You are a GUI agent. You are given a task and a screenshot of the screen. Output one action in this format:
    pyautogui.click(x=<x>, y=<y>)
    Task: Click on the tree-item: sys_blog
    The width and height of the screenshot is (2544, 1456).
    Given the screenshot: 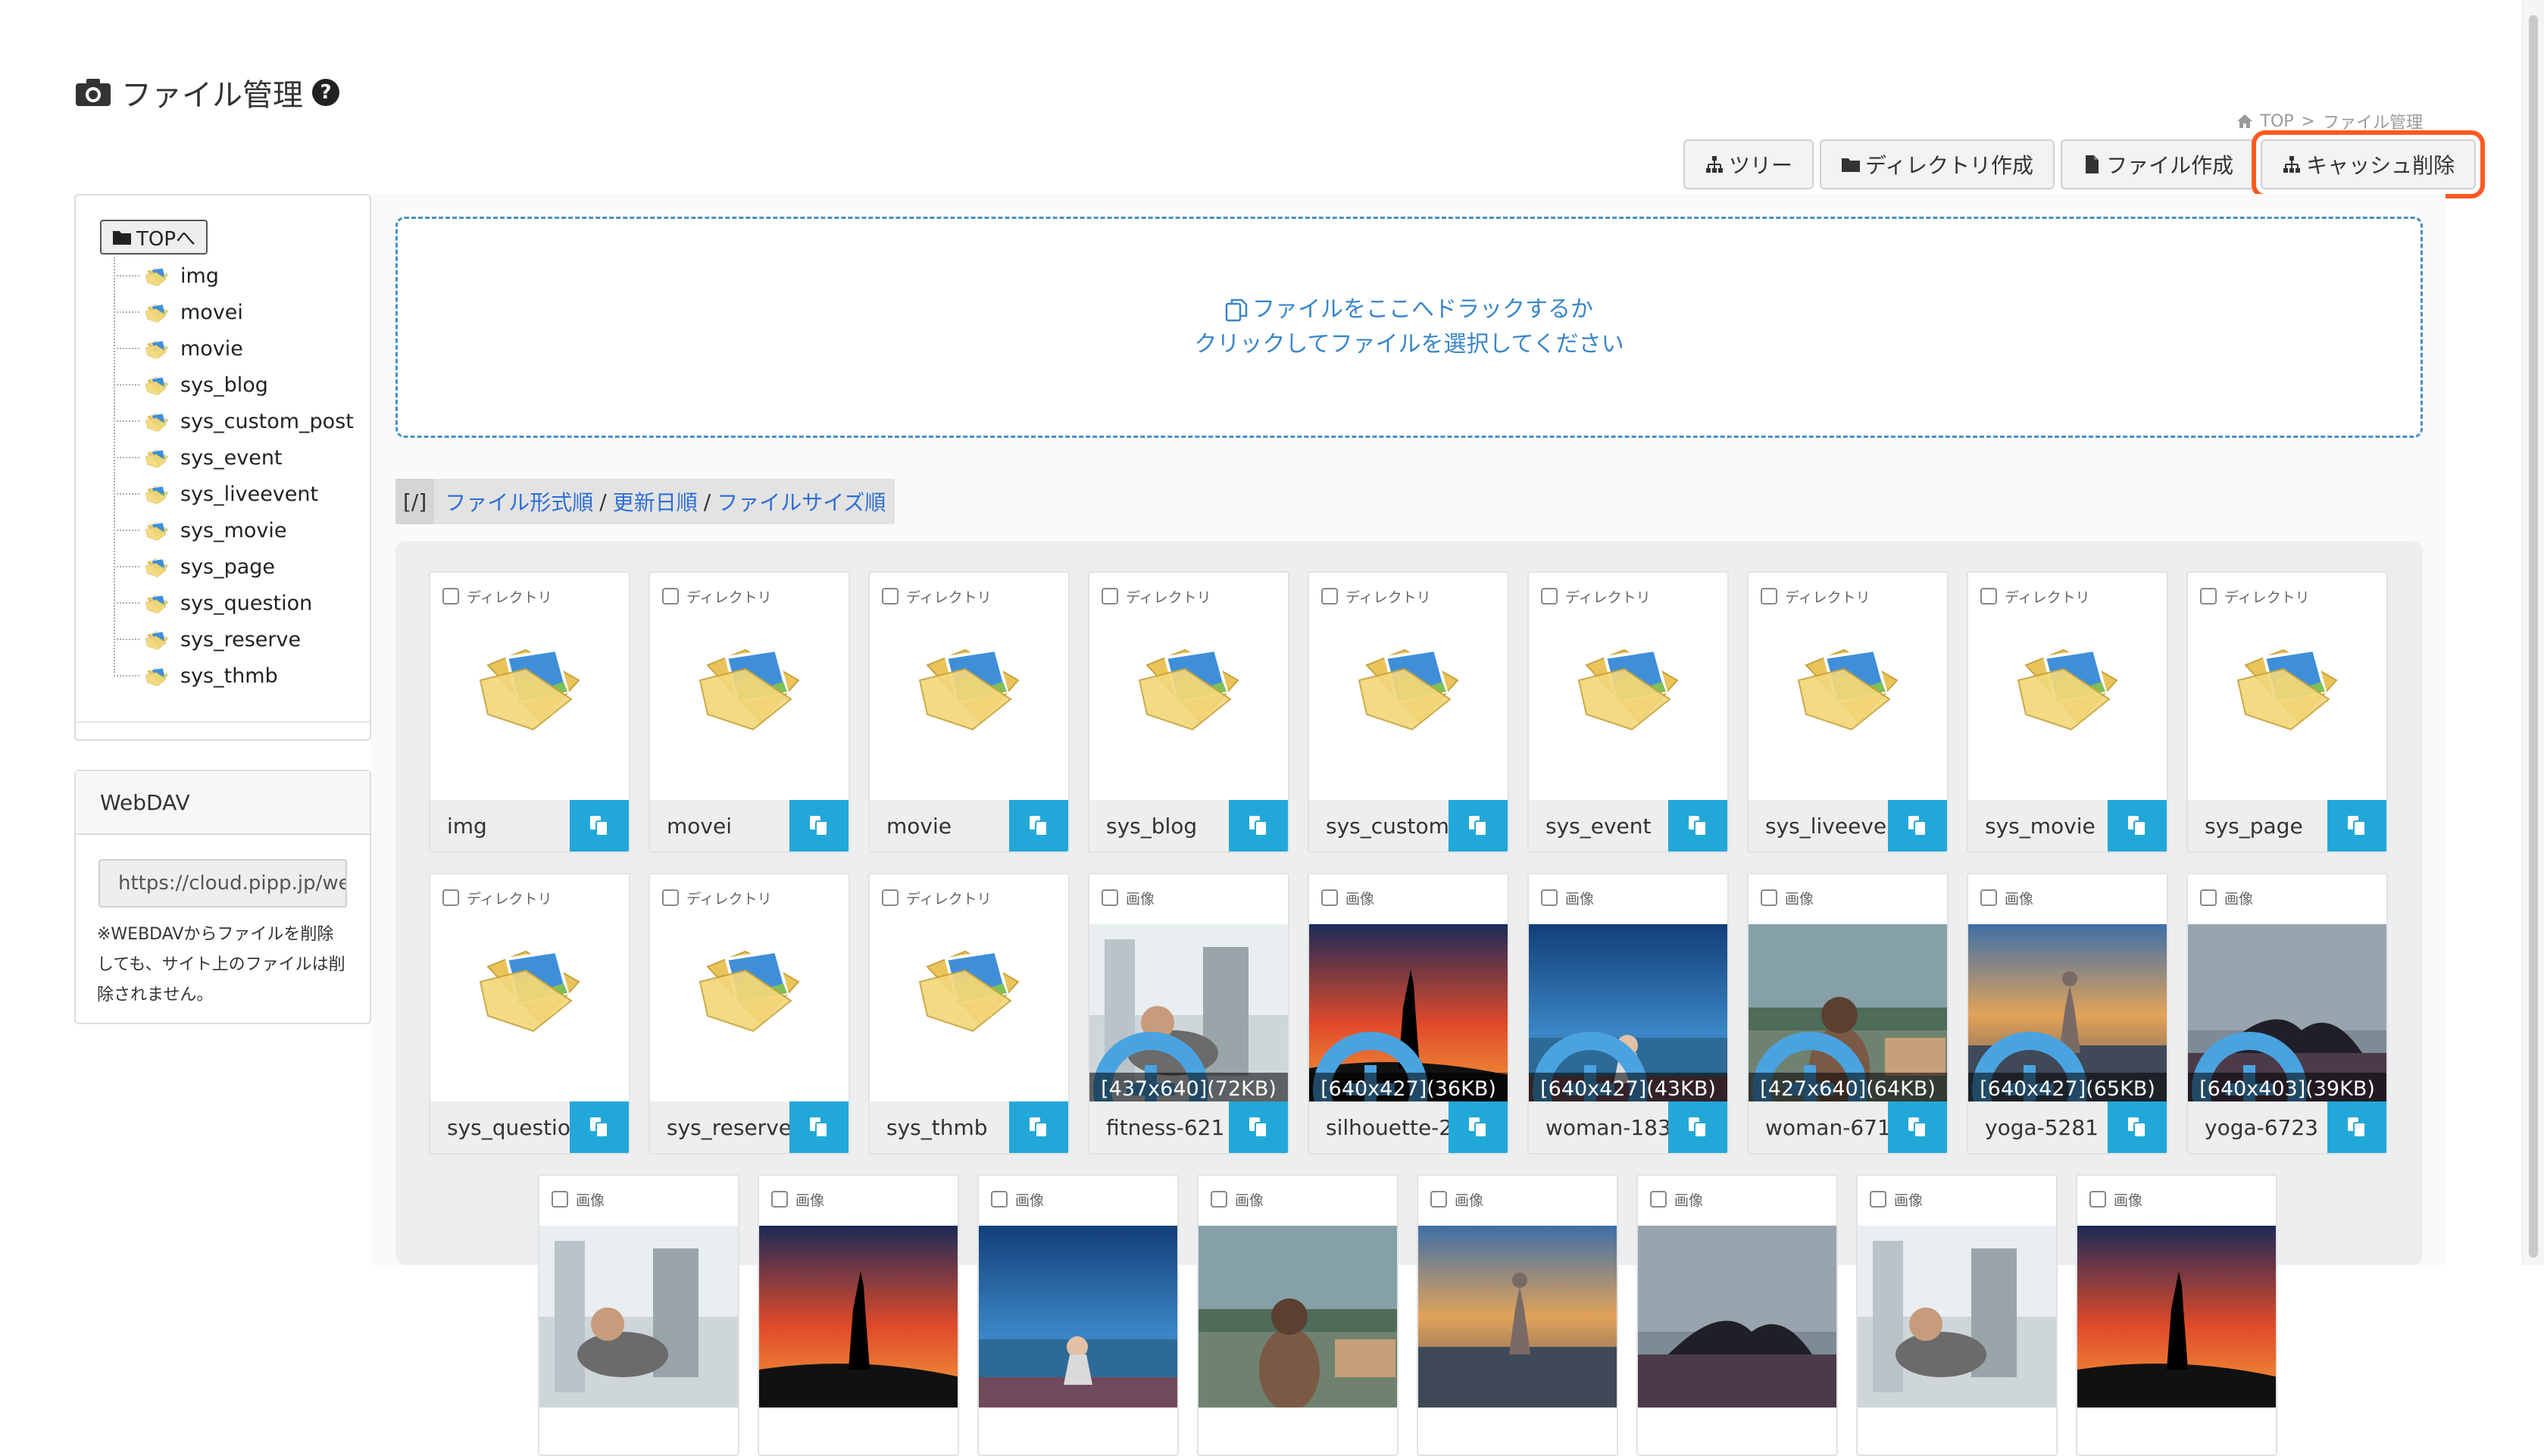 What is the action you would take?
    pyautogui.click(x=191, y=385)
    